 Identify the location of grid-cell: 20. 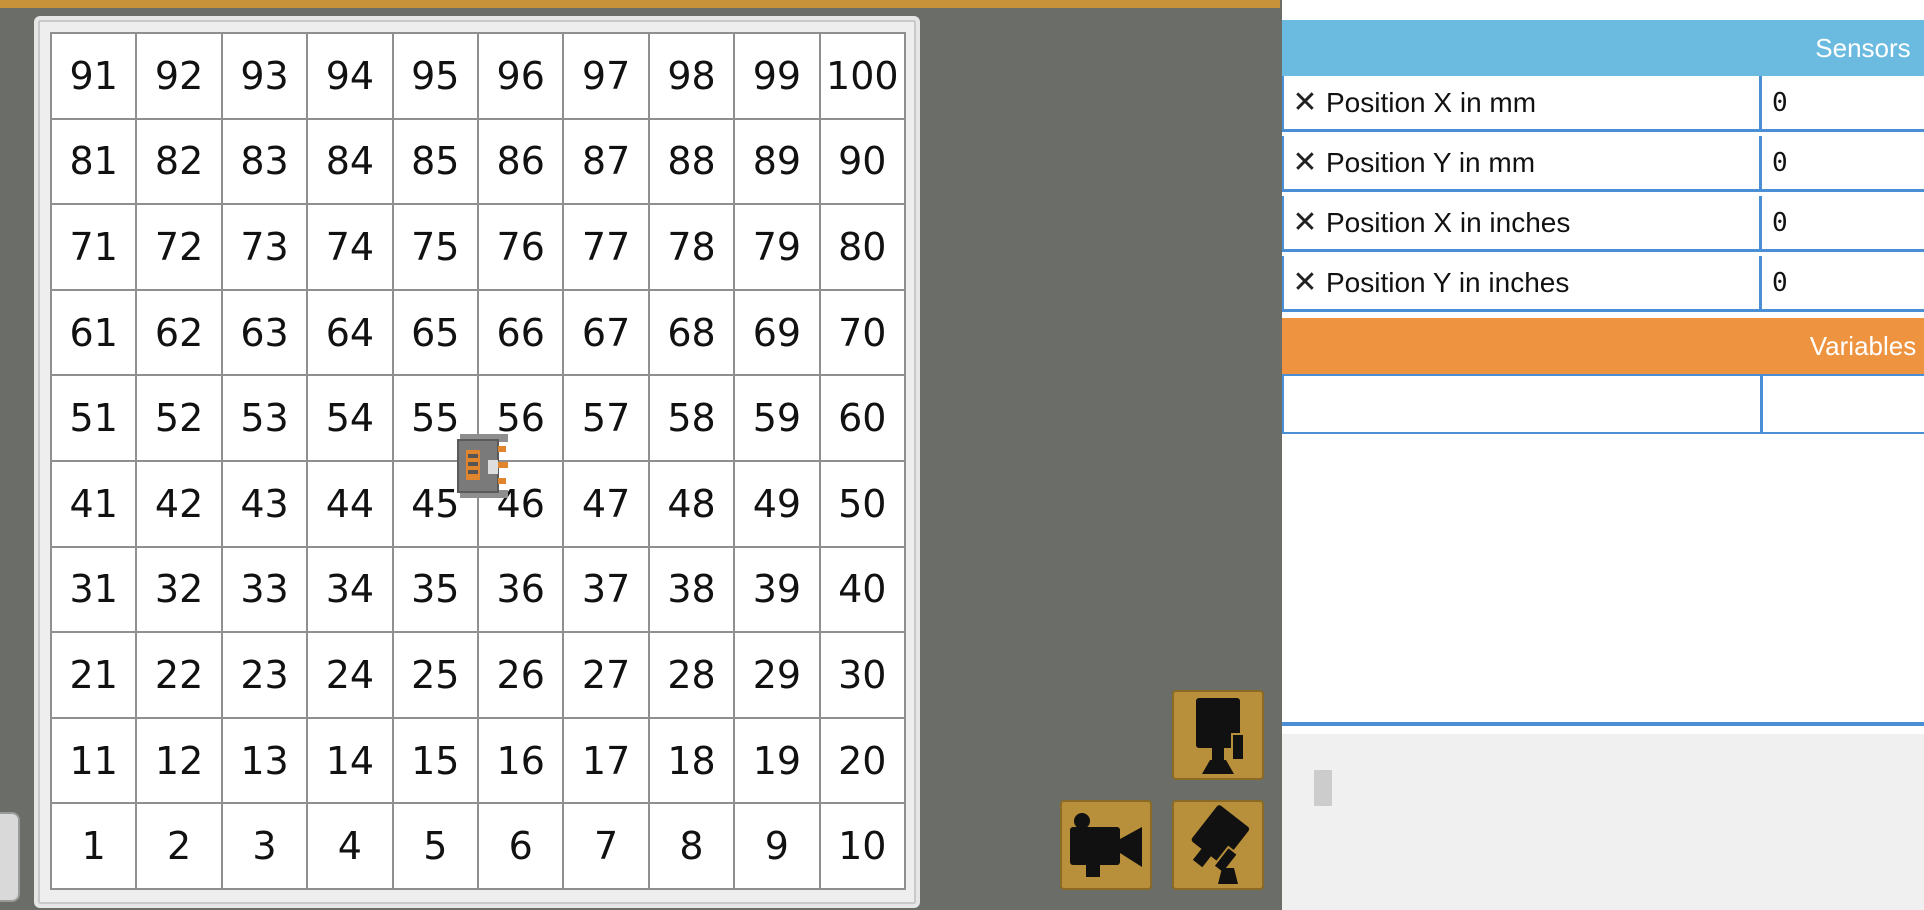
(862, 760).